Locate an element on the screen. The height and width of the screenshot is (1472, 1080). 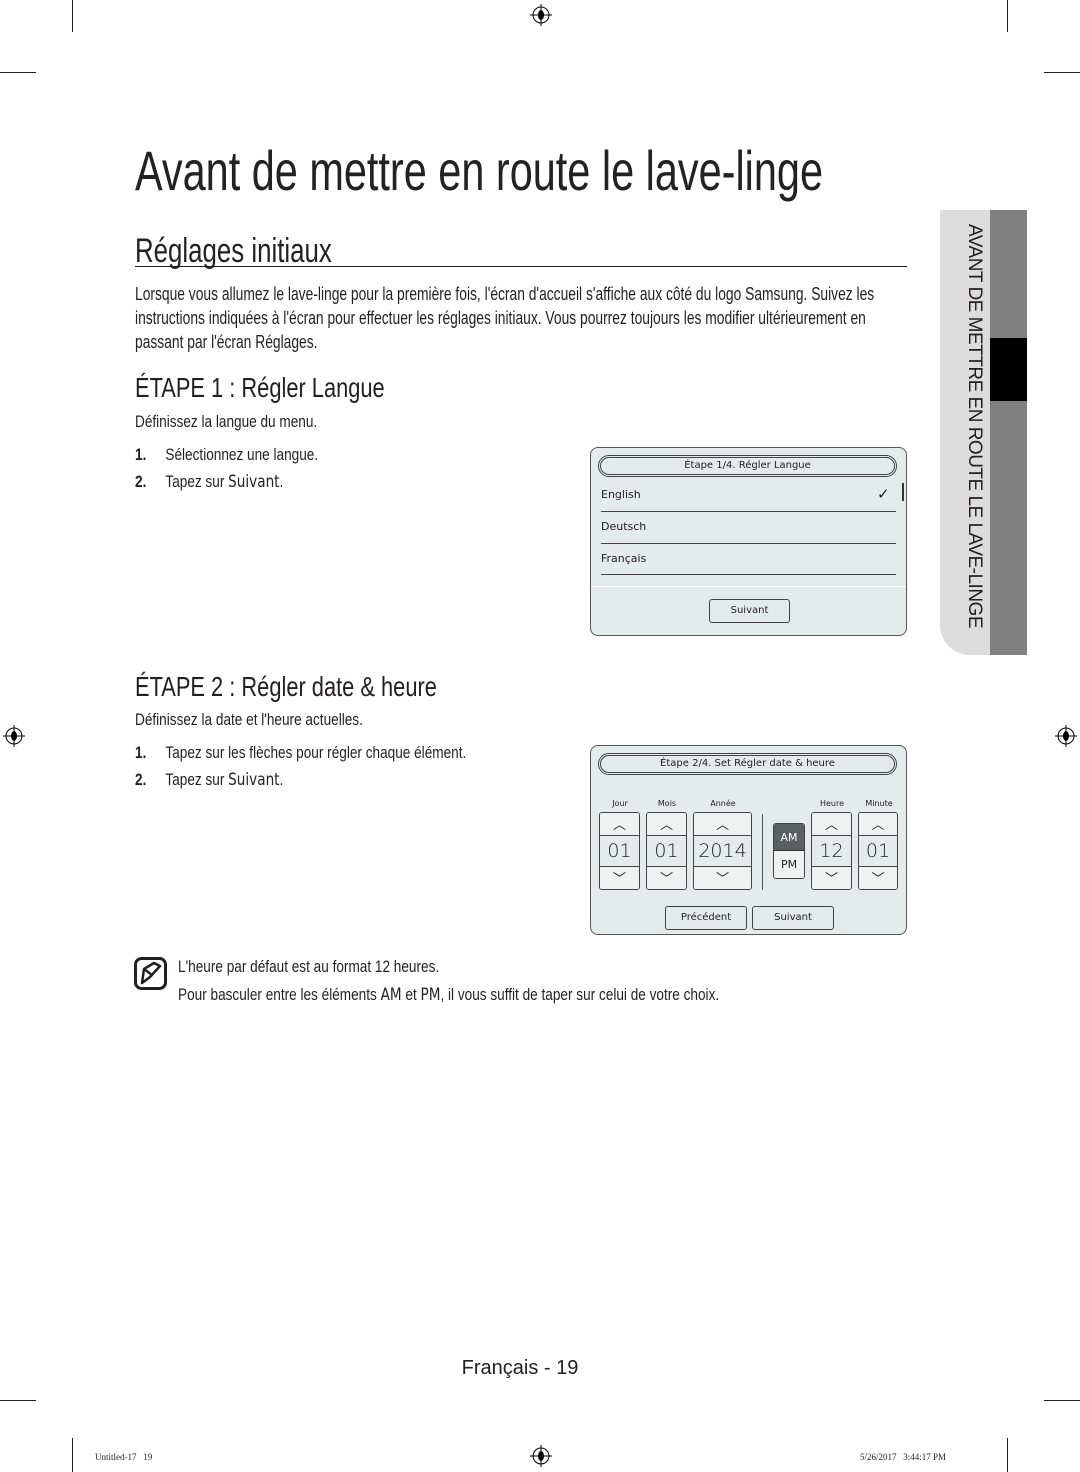
file-name: Untitled-17 19 is located at coordinates (124, 1457).